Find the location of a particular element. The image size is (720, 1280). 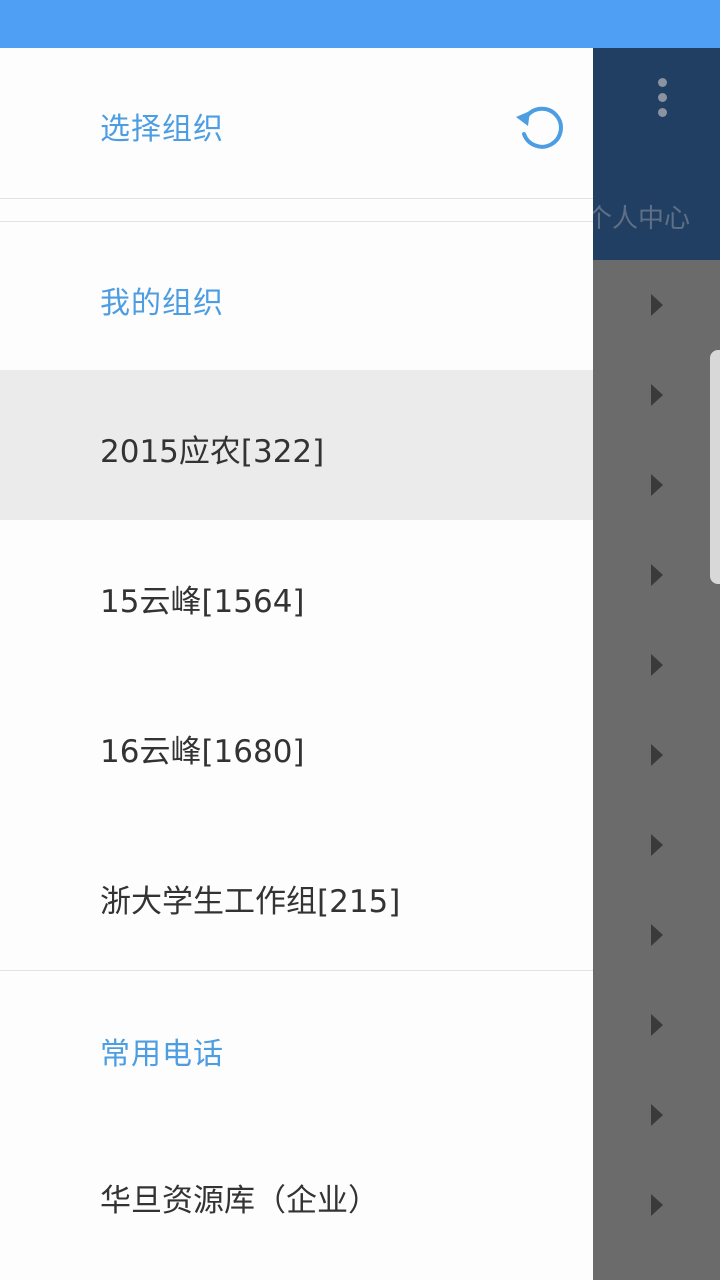

phone-item-huadan: 华旦资源库（企业） is located at coordinates (296, 1198).